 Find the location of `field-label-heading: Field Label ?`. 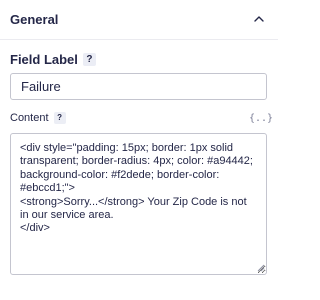

field-label-heading: Field Label ? is located at coordinates (53, 59).